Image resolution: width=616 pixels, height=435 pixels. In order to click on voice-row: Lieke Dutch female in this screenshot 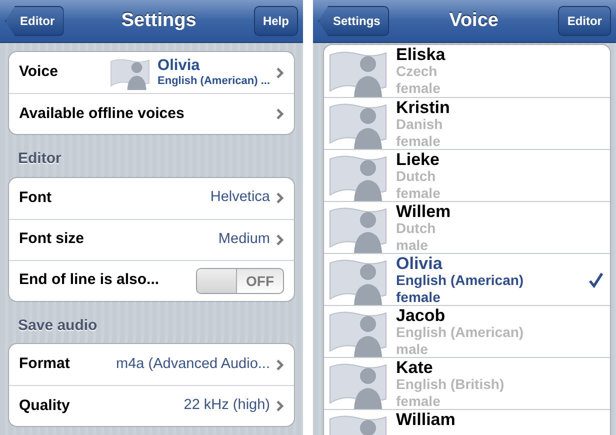, I will do `click(467, 175)`.